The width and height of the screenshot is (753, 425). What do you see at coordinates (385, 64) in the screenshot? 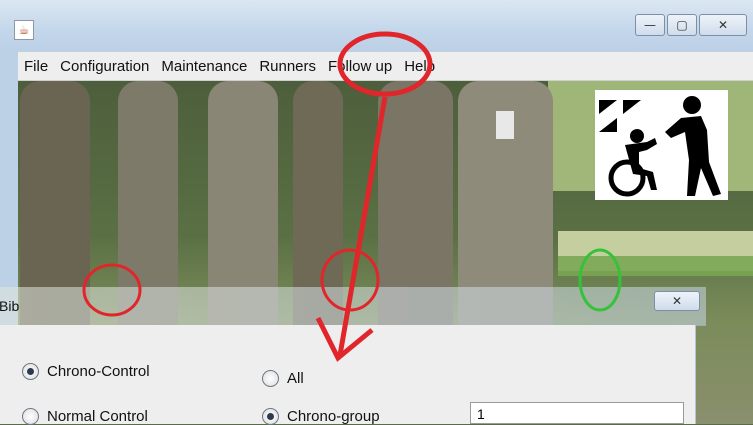
I see `follow-up-highlight-circle` at bounding box center [385, 64].